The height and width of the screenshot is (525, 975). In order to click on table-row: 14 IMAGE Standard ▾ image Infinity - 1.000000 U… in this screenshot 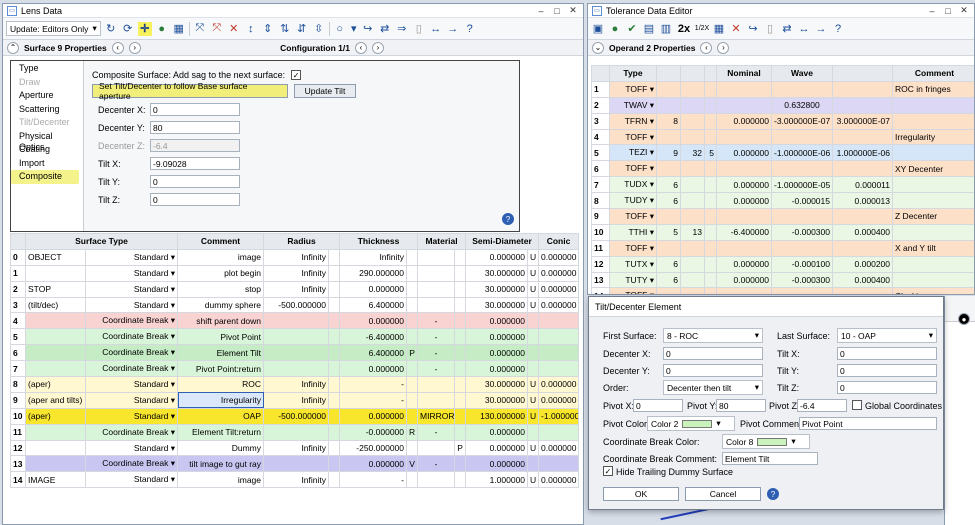, I will do `click(295, 480)`.